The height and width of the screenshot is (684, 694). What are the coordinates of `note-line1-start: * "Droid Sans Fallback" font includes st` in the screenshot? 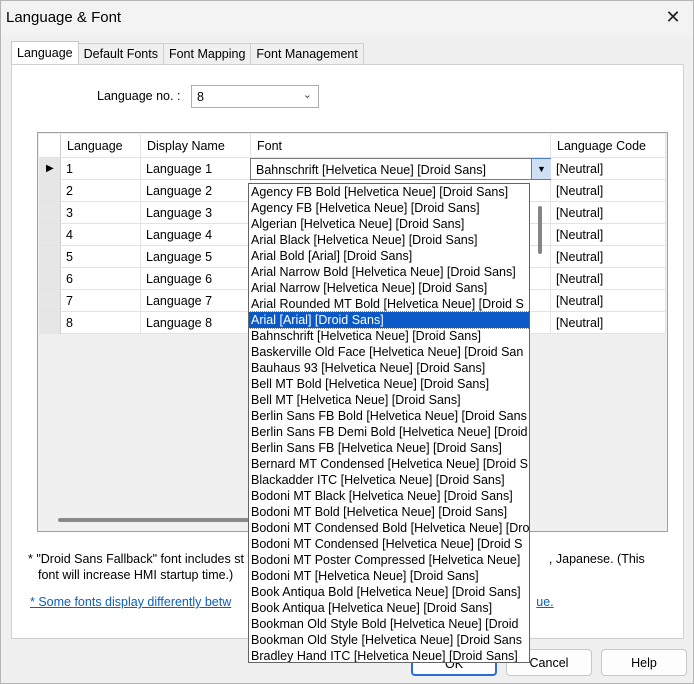 It's located at (136, 559).